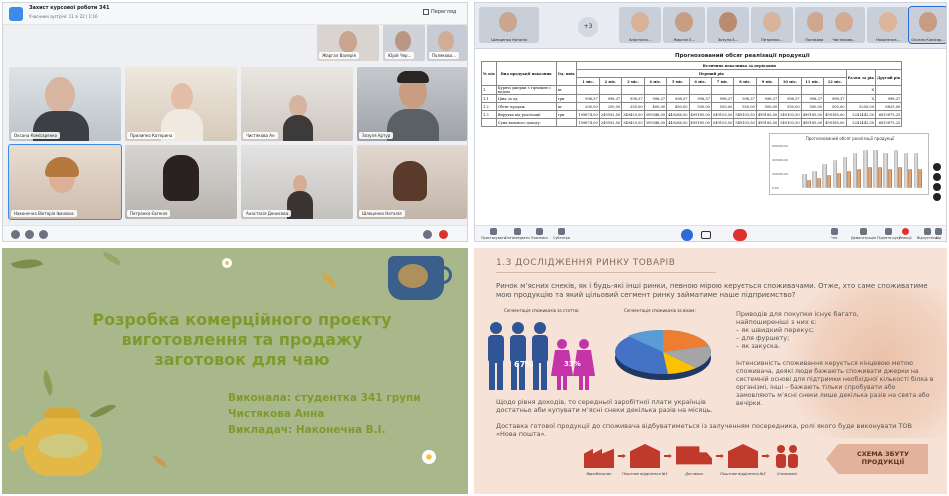  What do you see at coordinates (65, 182) in the screenshot?
I see `participant-tile-active: Наконечна Вікторія Іванівна` at bounding box center [65, 182].